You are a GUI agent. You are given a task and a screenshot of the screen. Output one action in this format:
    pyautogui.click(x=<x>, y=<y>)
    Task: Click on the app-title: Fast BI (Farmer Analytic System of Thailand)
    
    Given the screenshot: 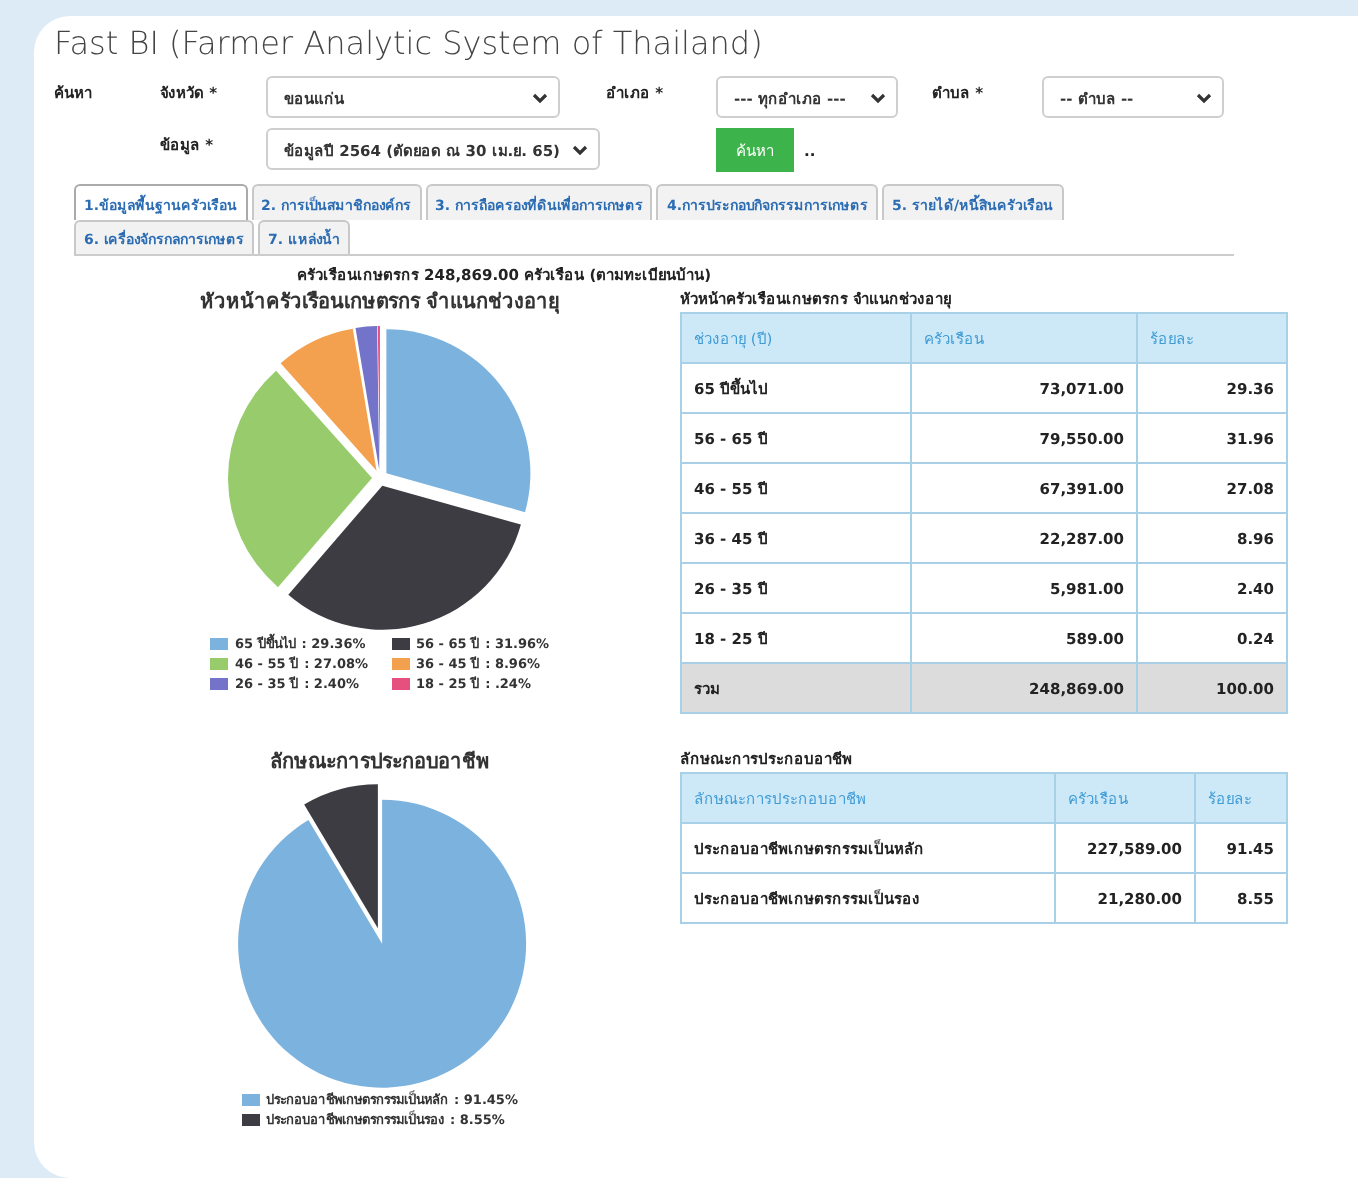 What is the action you would take?
    pyautogui.click(x=409, y=45)
    